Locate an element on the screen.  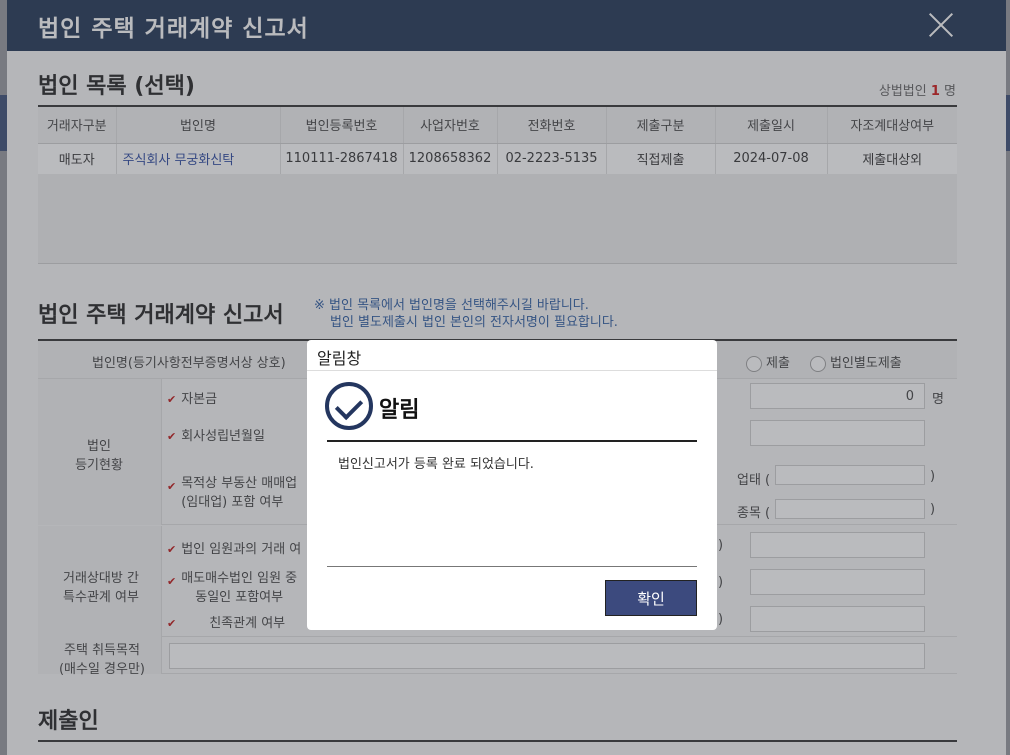
dialog-title: 알림 is located at coordinates (399, 410).